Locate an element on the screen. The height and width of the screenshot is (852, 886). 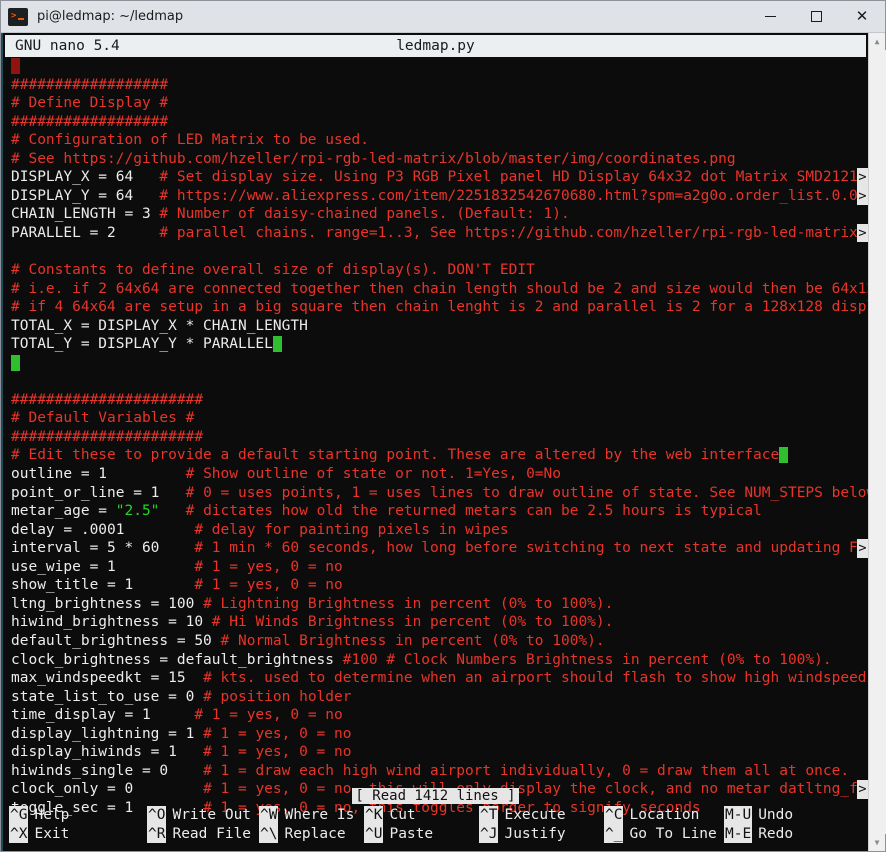
nano-filename-label: ledmap.py is located at coordinates (435, 46).